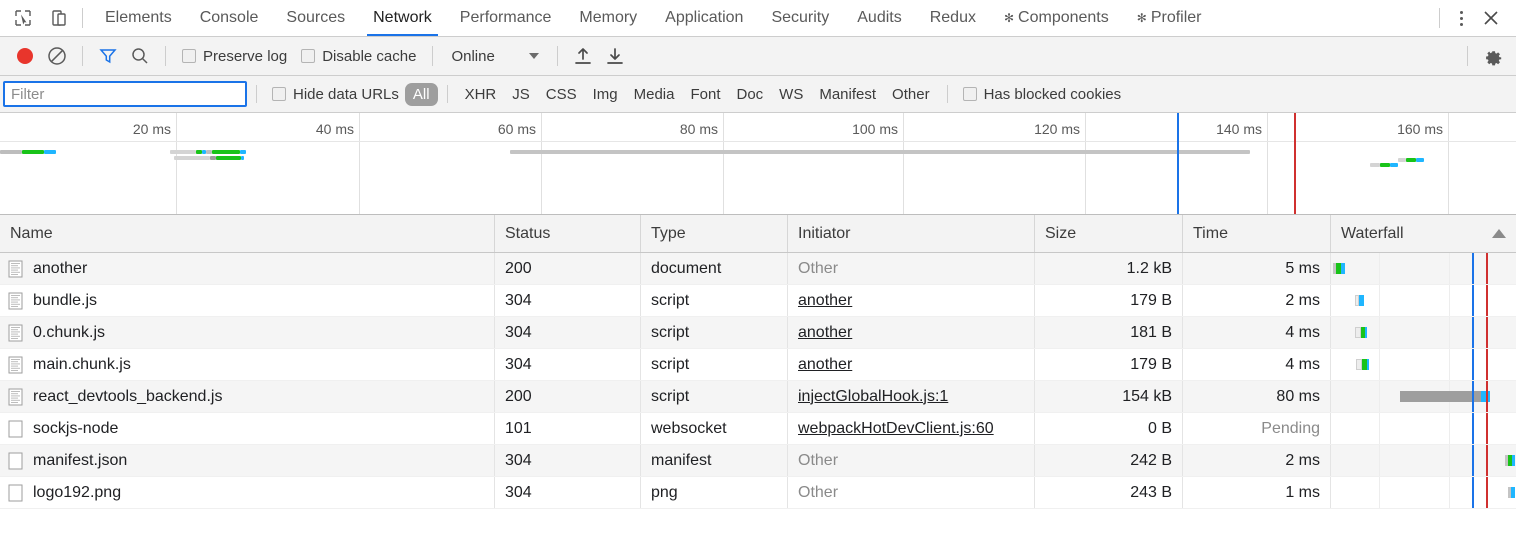  What do you see at coordinates (758, 493) in the screenshot?
I see `table-row: logo192.png 304 png Other 243 B1 ms` at bounding box center [758, 493].